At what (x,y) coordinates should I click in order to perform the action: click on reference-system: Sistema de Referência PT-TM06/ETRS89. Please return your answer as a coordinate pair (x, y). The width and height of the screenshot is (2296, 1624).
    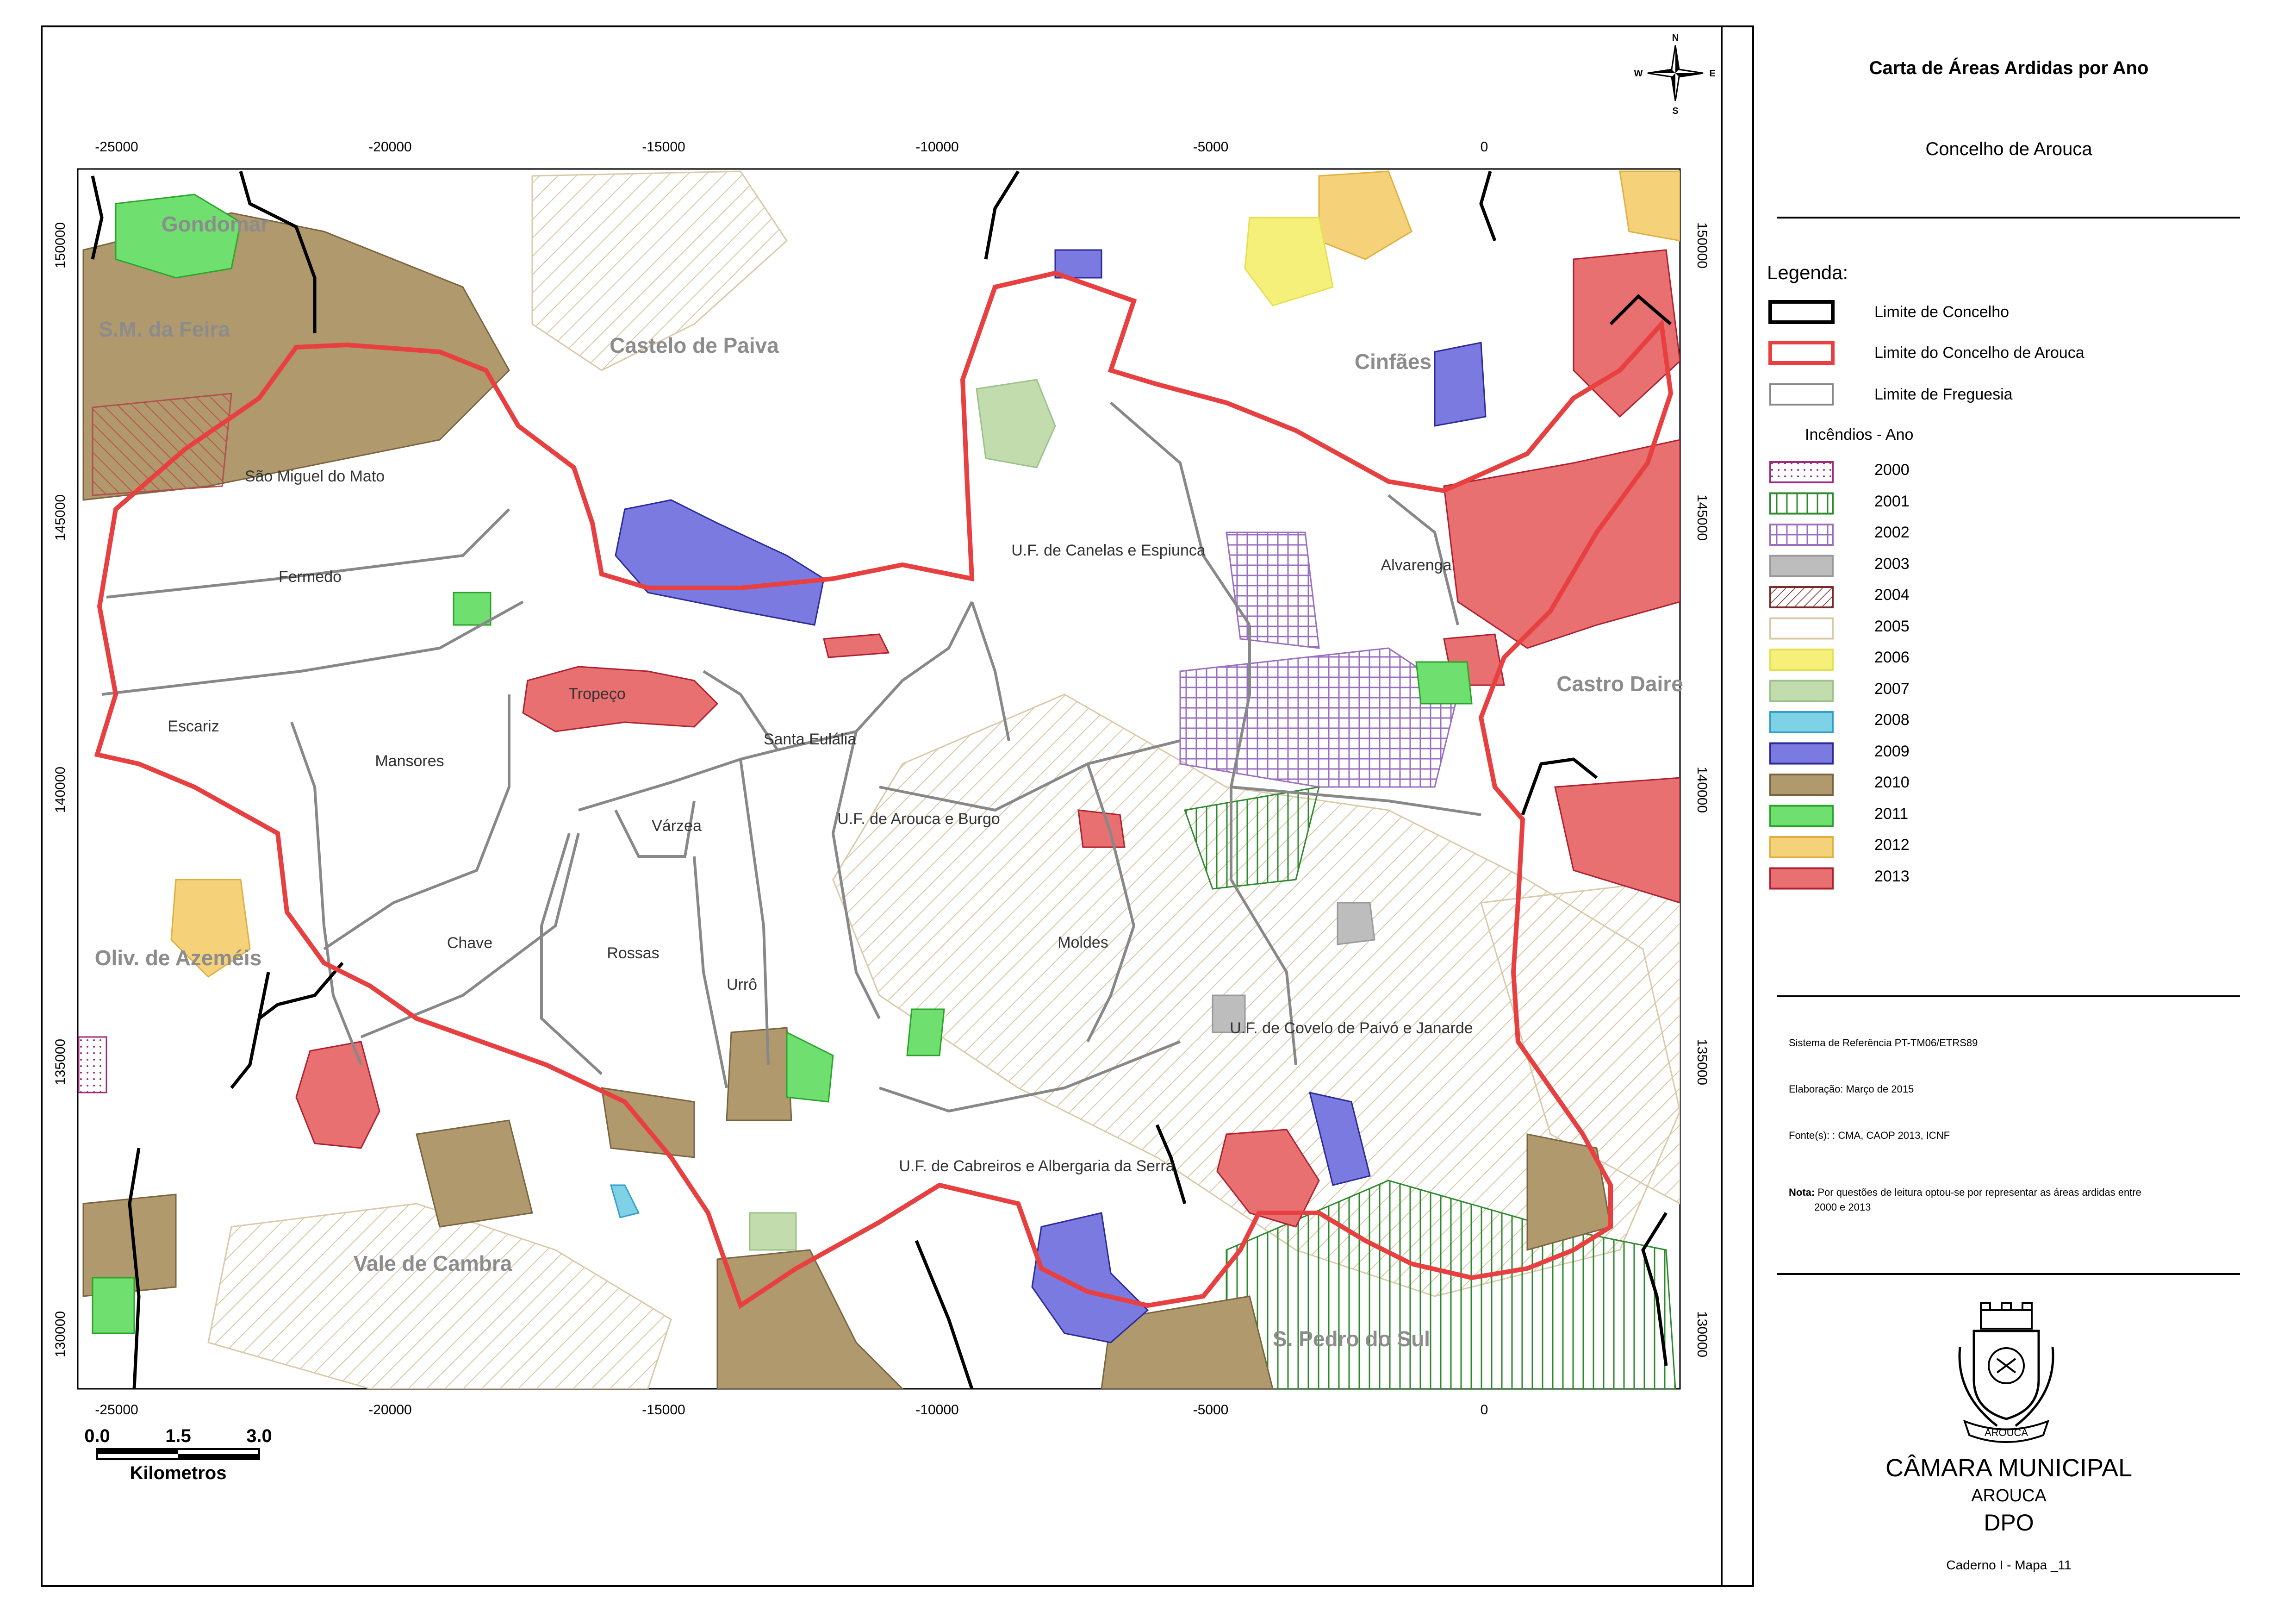
    Looking at the image, I should click on (1883, 1043).